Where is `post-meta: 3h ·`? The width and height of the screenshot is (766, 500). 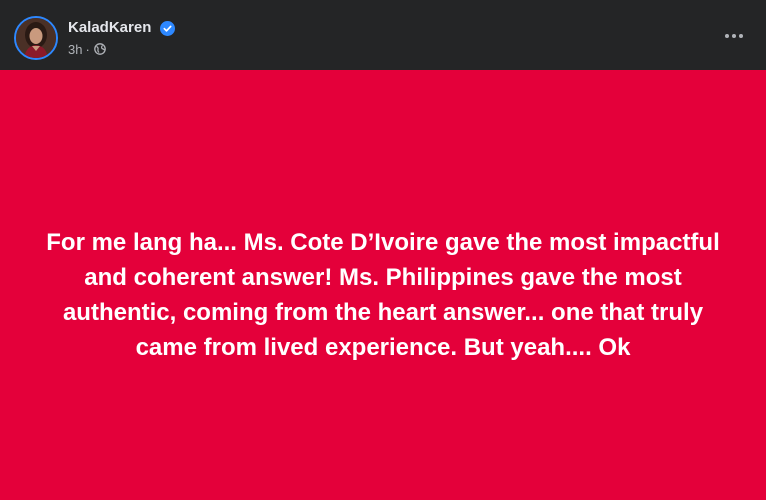 post-meta: 3h · is located at coordinates (87, 49).